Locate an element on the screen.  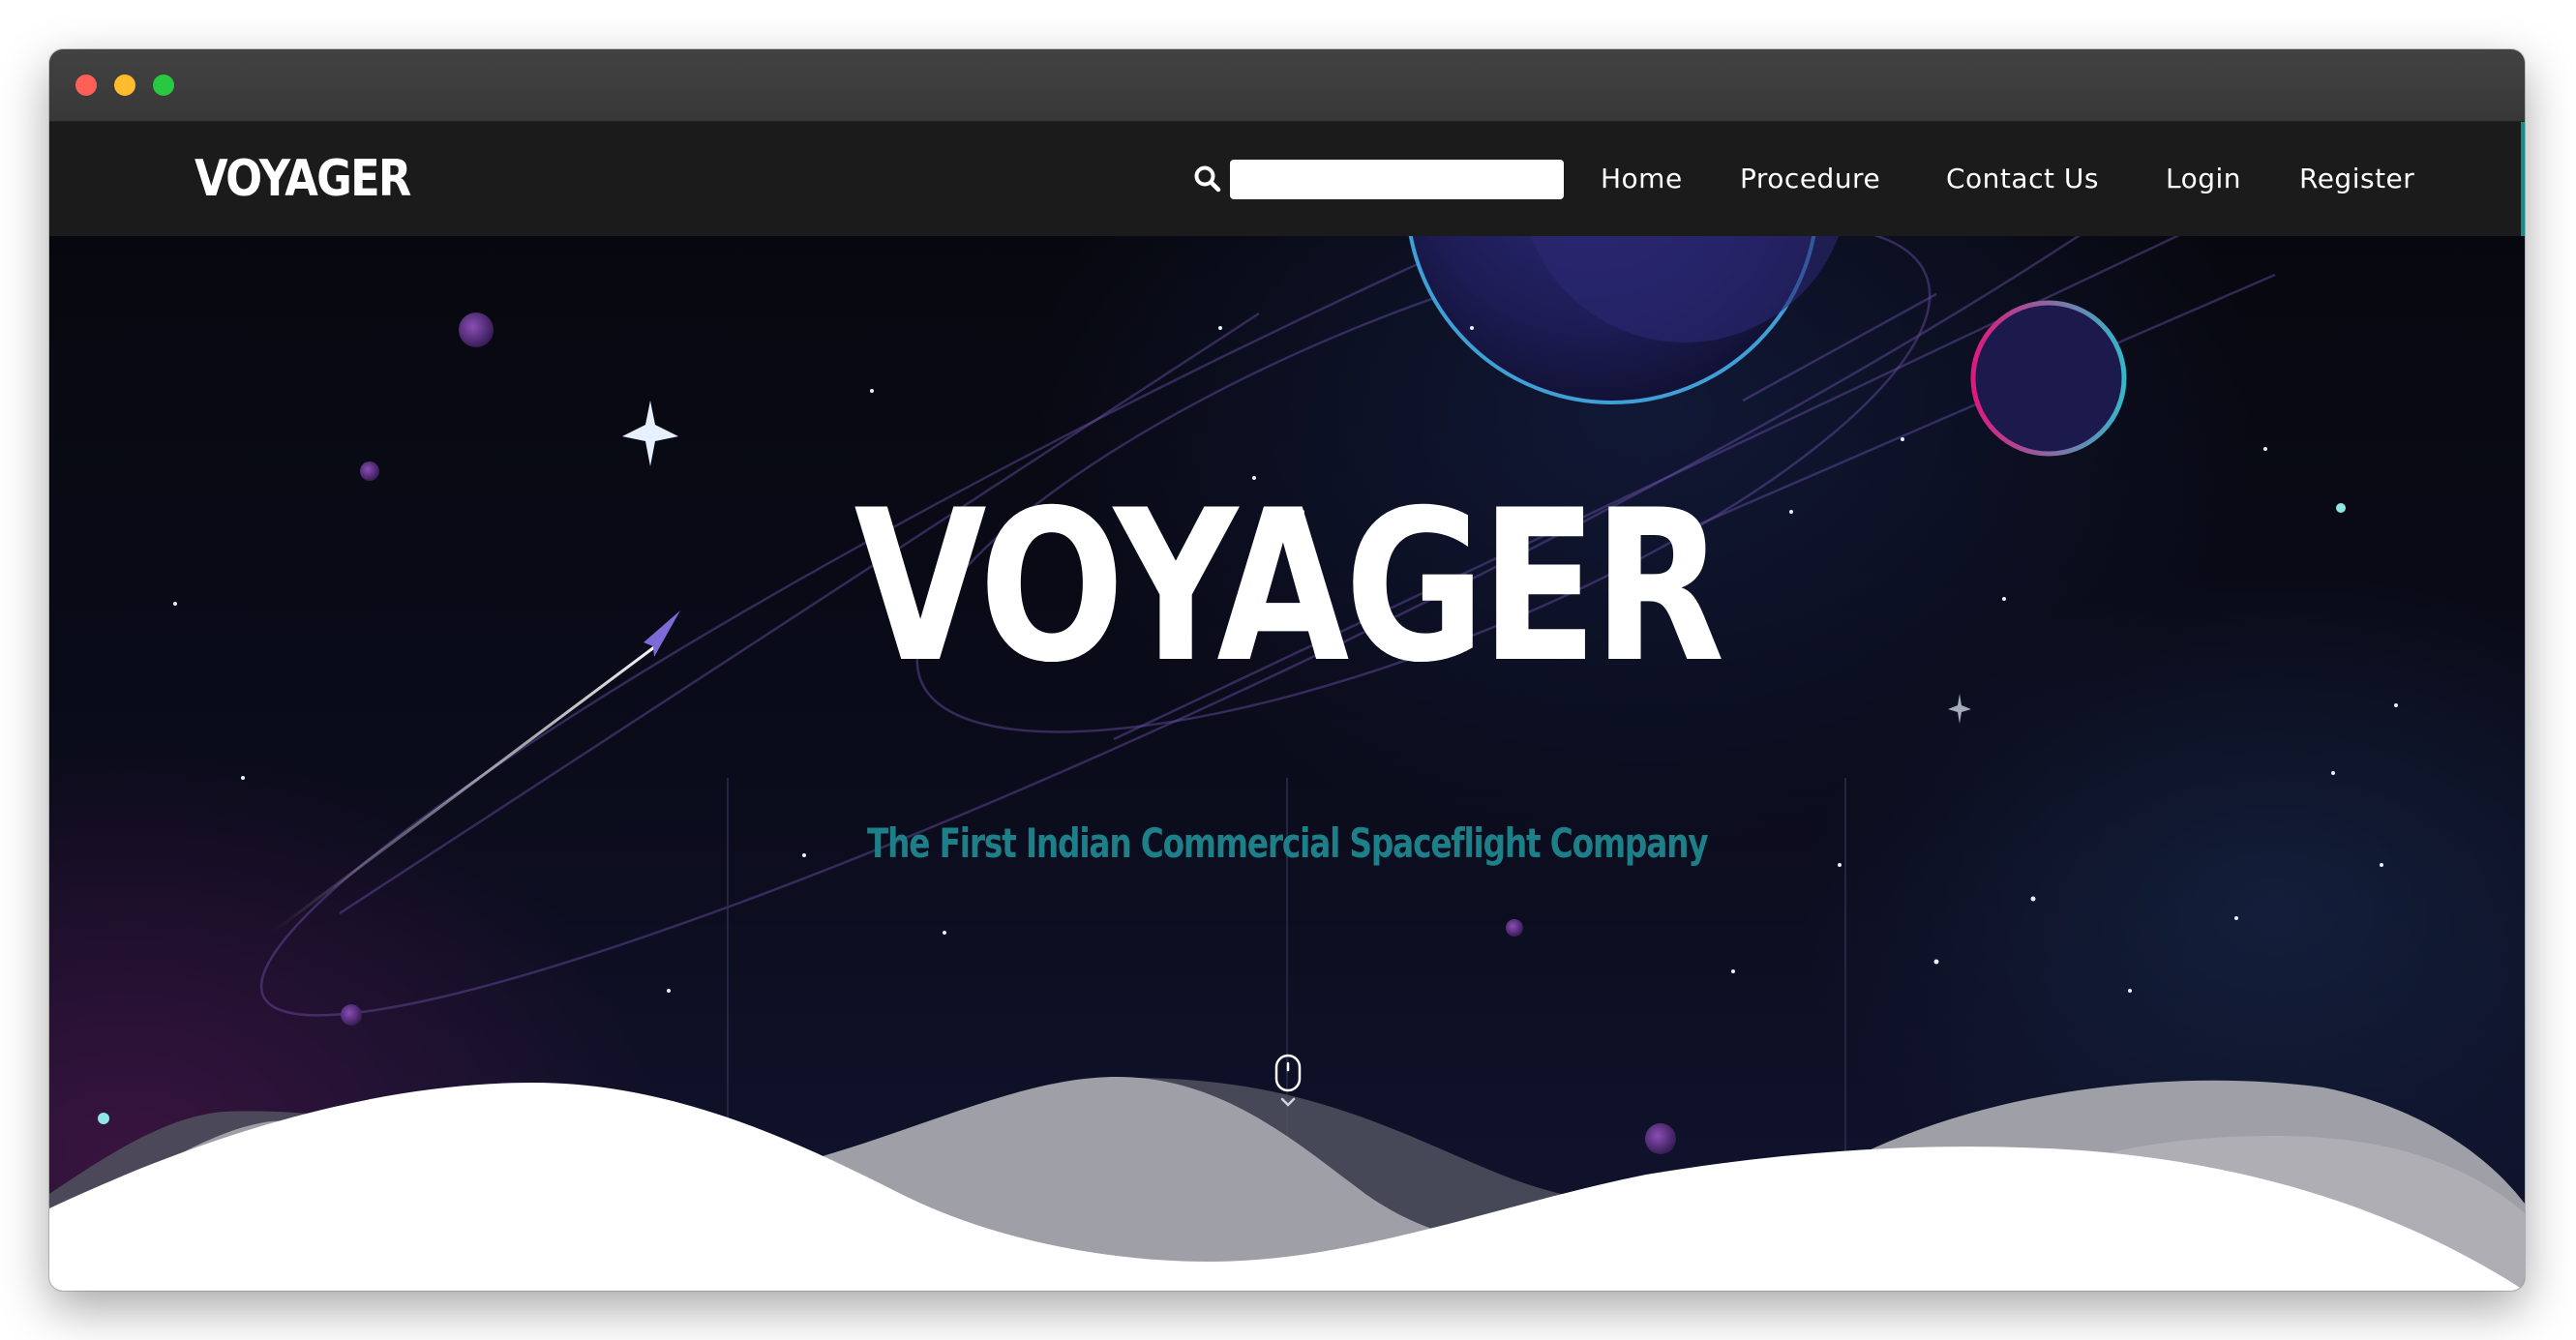
nav-login-link: Login is located at coordinates (2203, 179).